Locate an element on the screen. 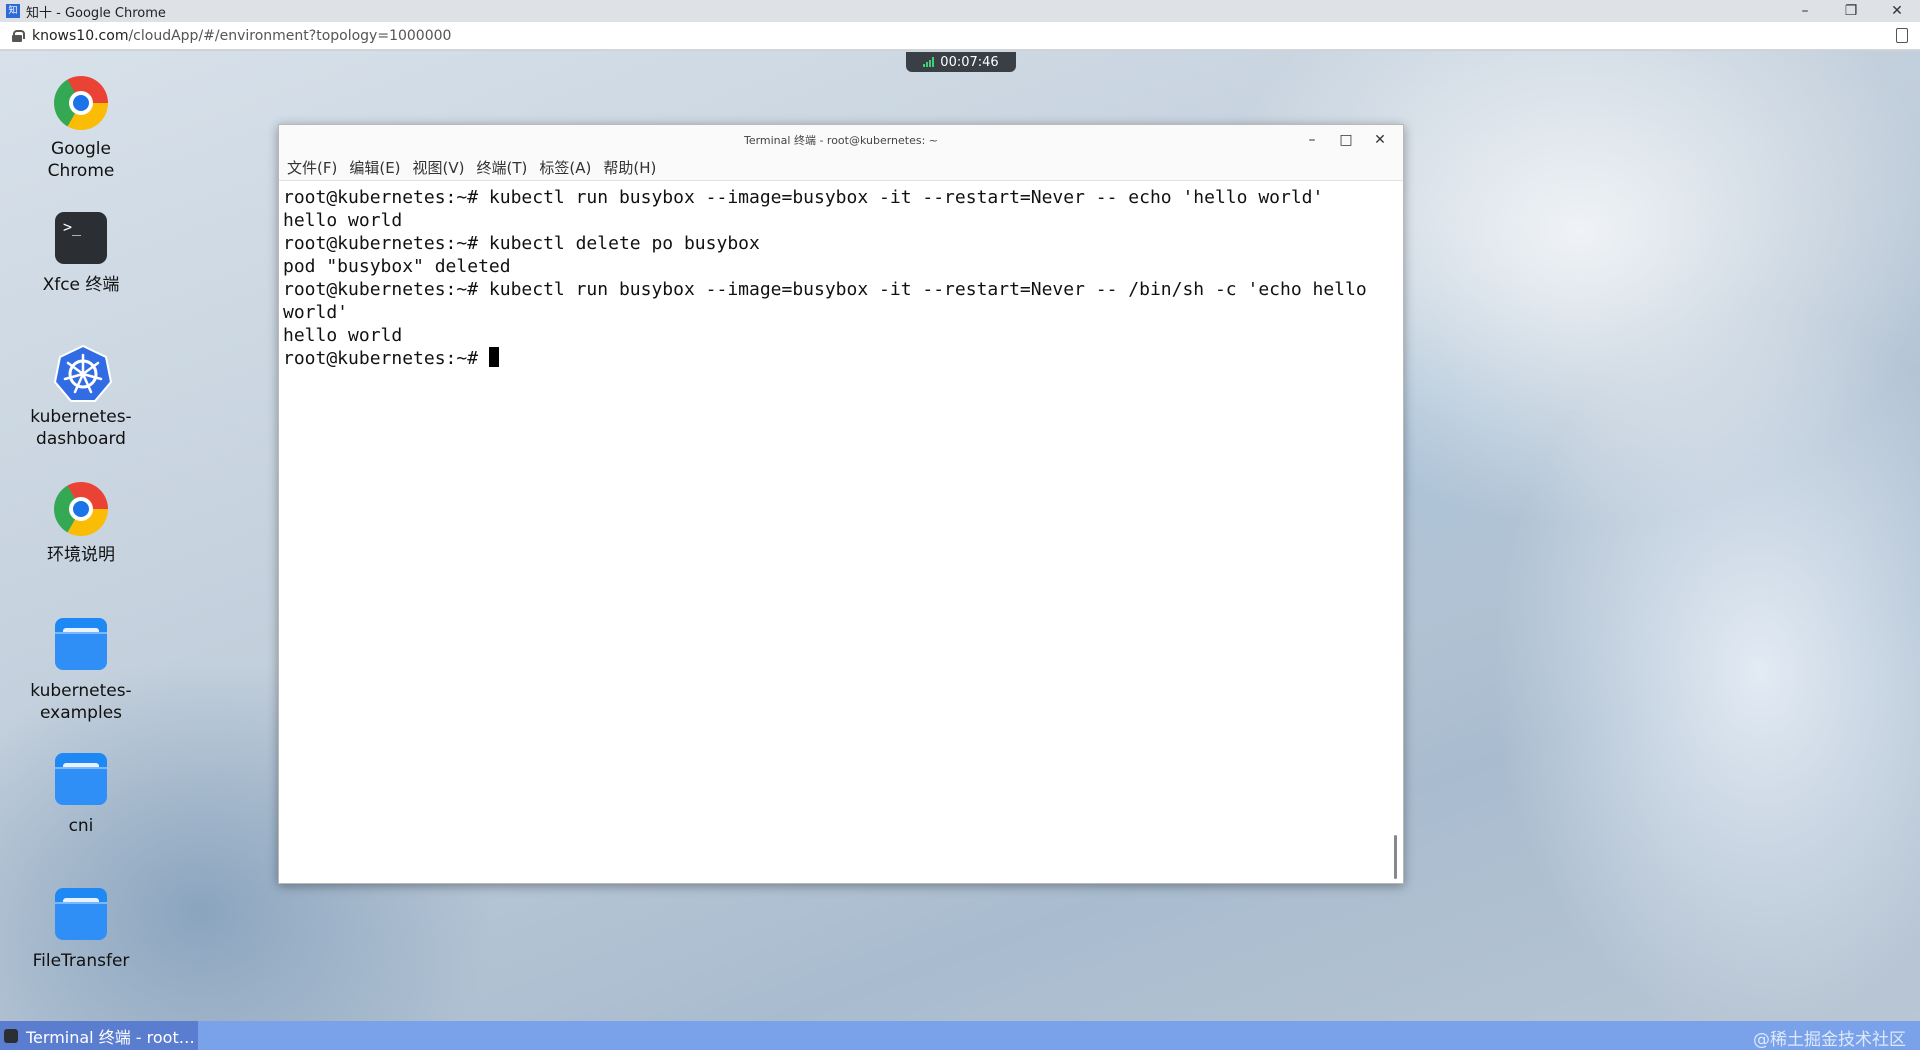 The height and width of the screenshot is (1050, 1920). site-favicon-icon: 知 is located at coordinates (13, 11).